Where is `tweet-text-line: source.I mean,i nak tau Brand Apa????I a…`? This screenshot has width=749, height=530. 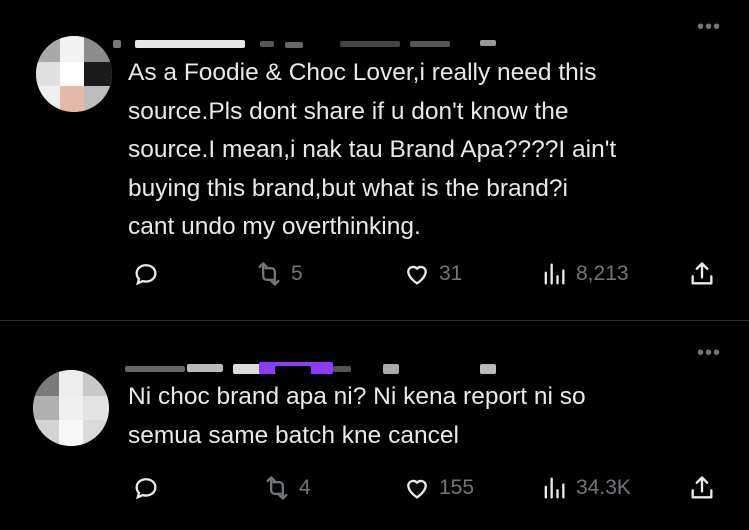
tweet-text-line: source.I mean,i nak tau Brand Apa????I a… is located at coordinates (372, 149).